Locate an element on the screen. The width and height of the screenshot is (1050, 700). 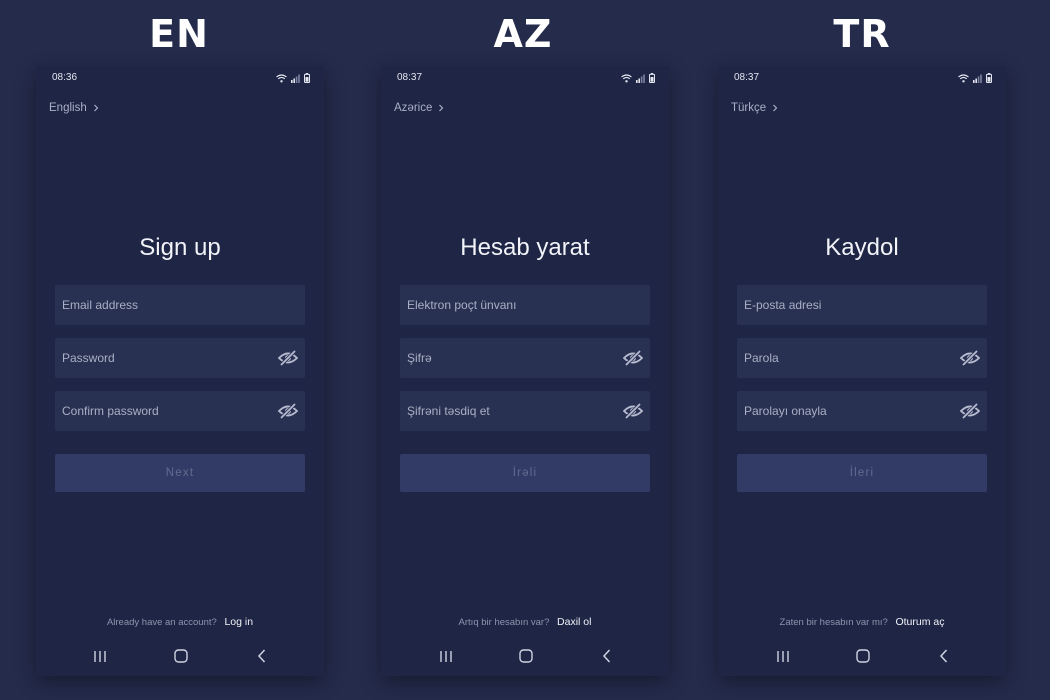
login-link: Daxil ol is located at coordinates (574, 622).